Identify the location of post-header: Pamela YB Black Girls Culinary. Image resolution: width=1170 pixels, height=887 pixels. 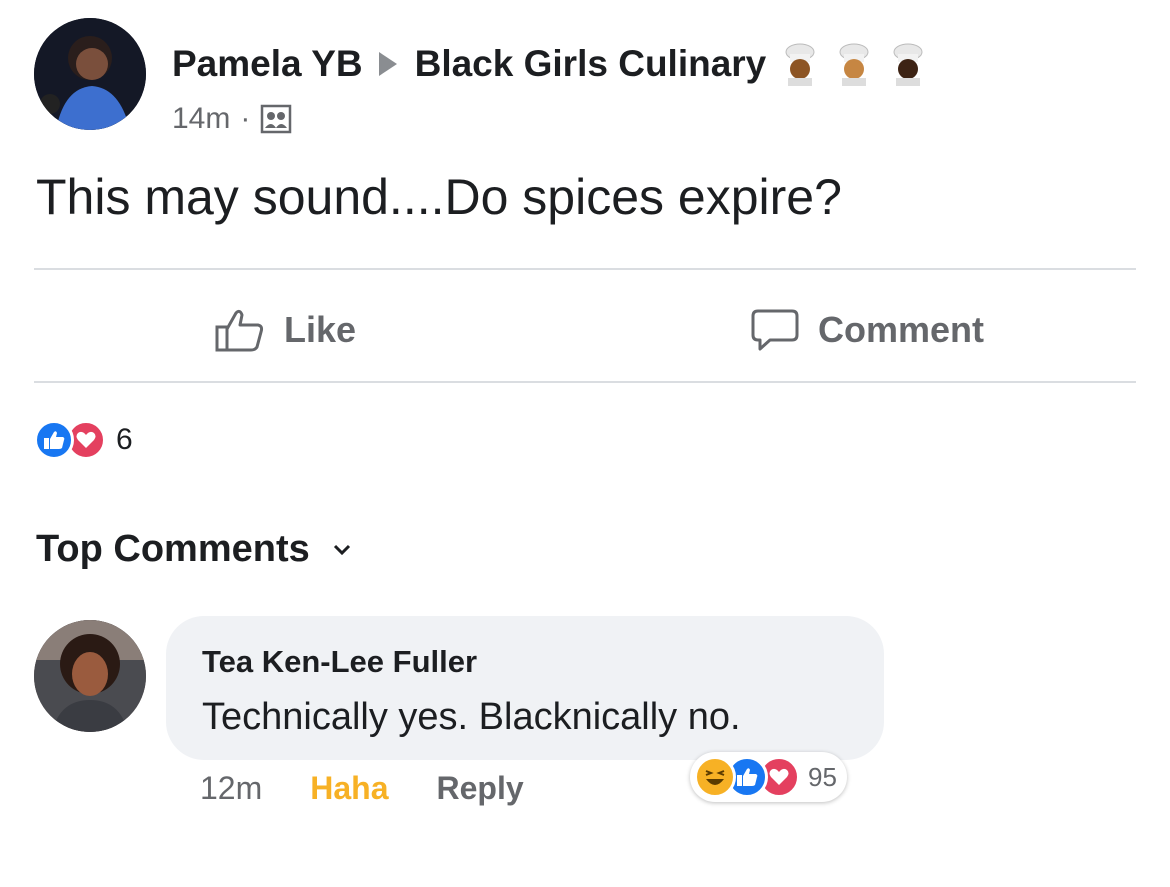
(551, 64).